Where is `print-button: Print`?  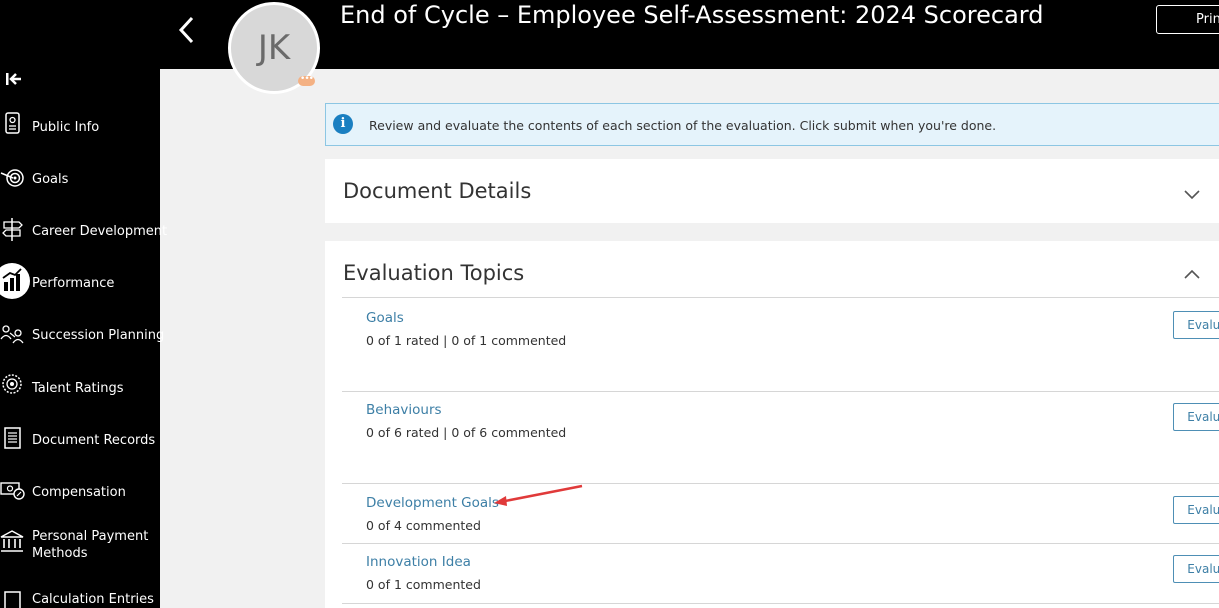
print-button: Print is located at coordinates (1187, 19).